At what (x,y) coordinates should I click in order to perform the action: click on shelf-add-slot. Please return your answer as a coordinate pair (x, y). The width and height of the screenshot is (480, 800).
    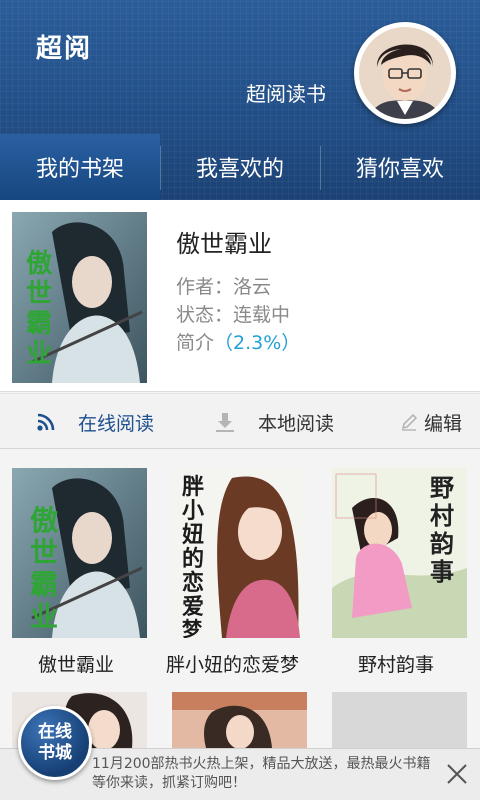
    Looking at the image, I should click on (399, 720).